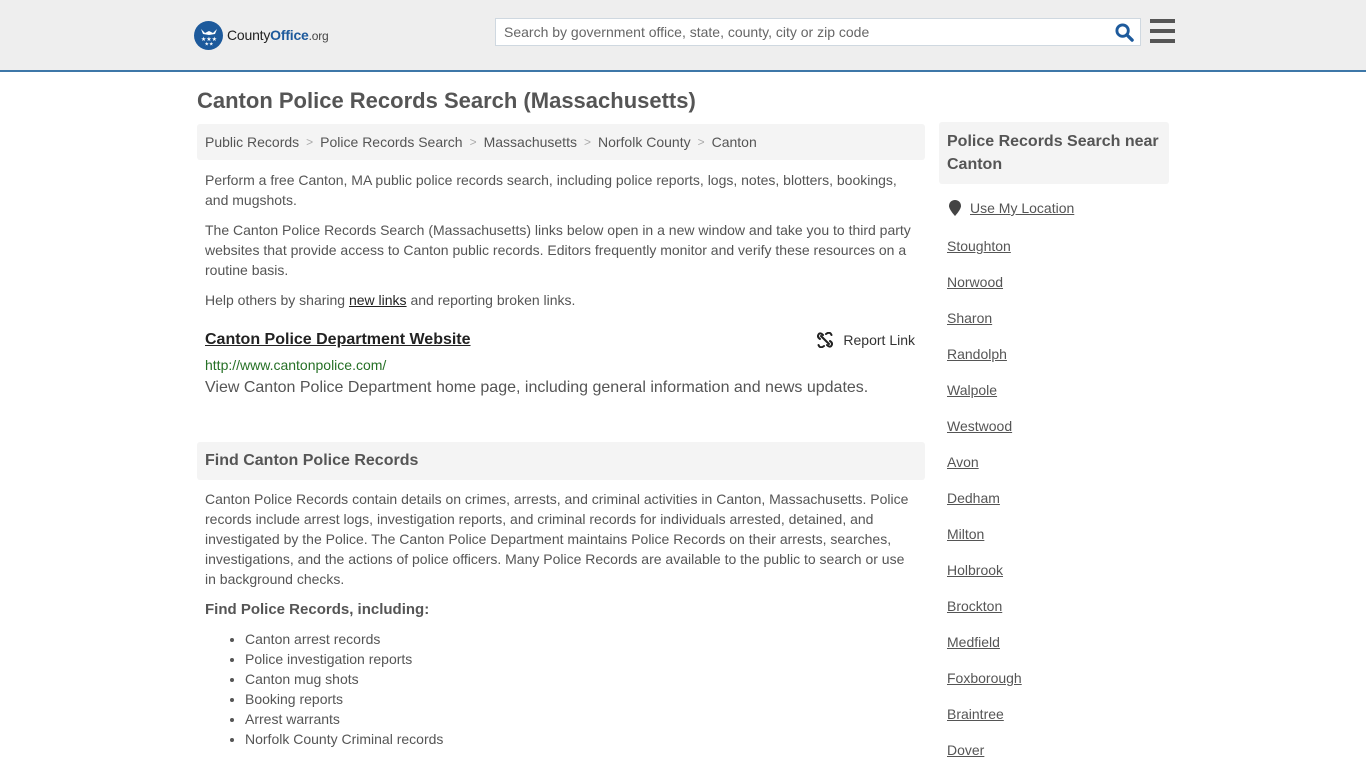  What do you see at coordinates (277, 300) in the screenshot?
I see `share-text: Help others by sharing` at bounding box center [277, 300].